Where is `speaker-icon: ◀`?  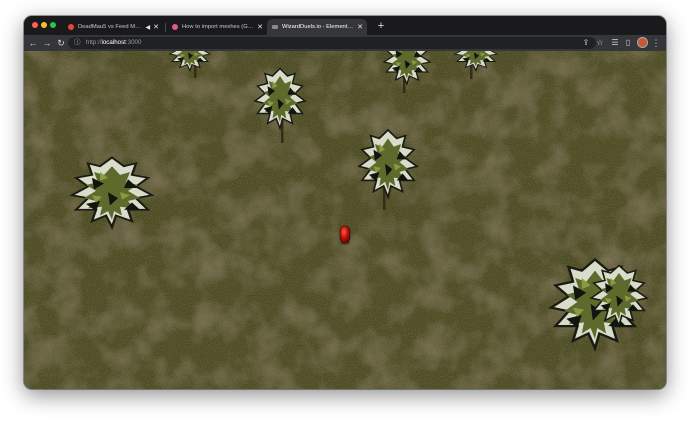 speaker-icon: ◀ is located at coordinates (148, 27).